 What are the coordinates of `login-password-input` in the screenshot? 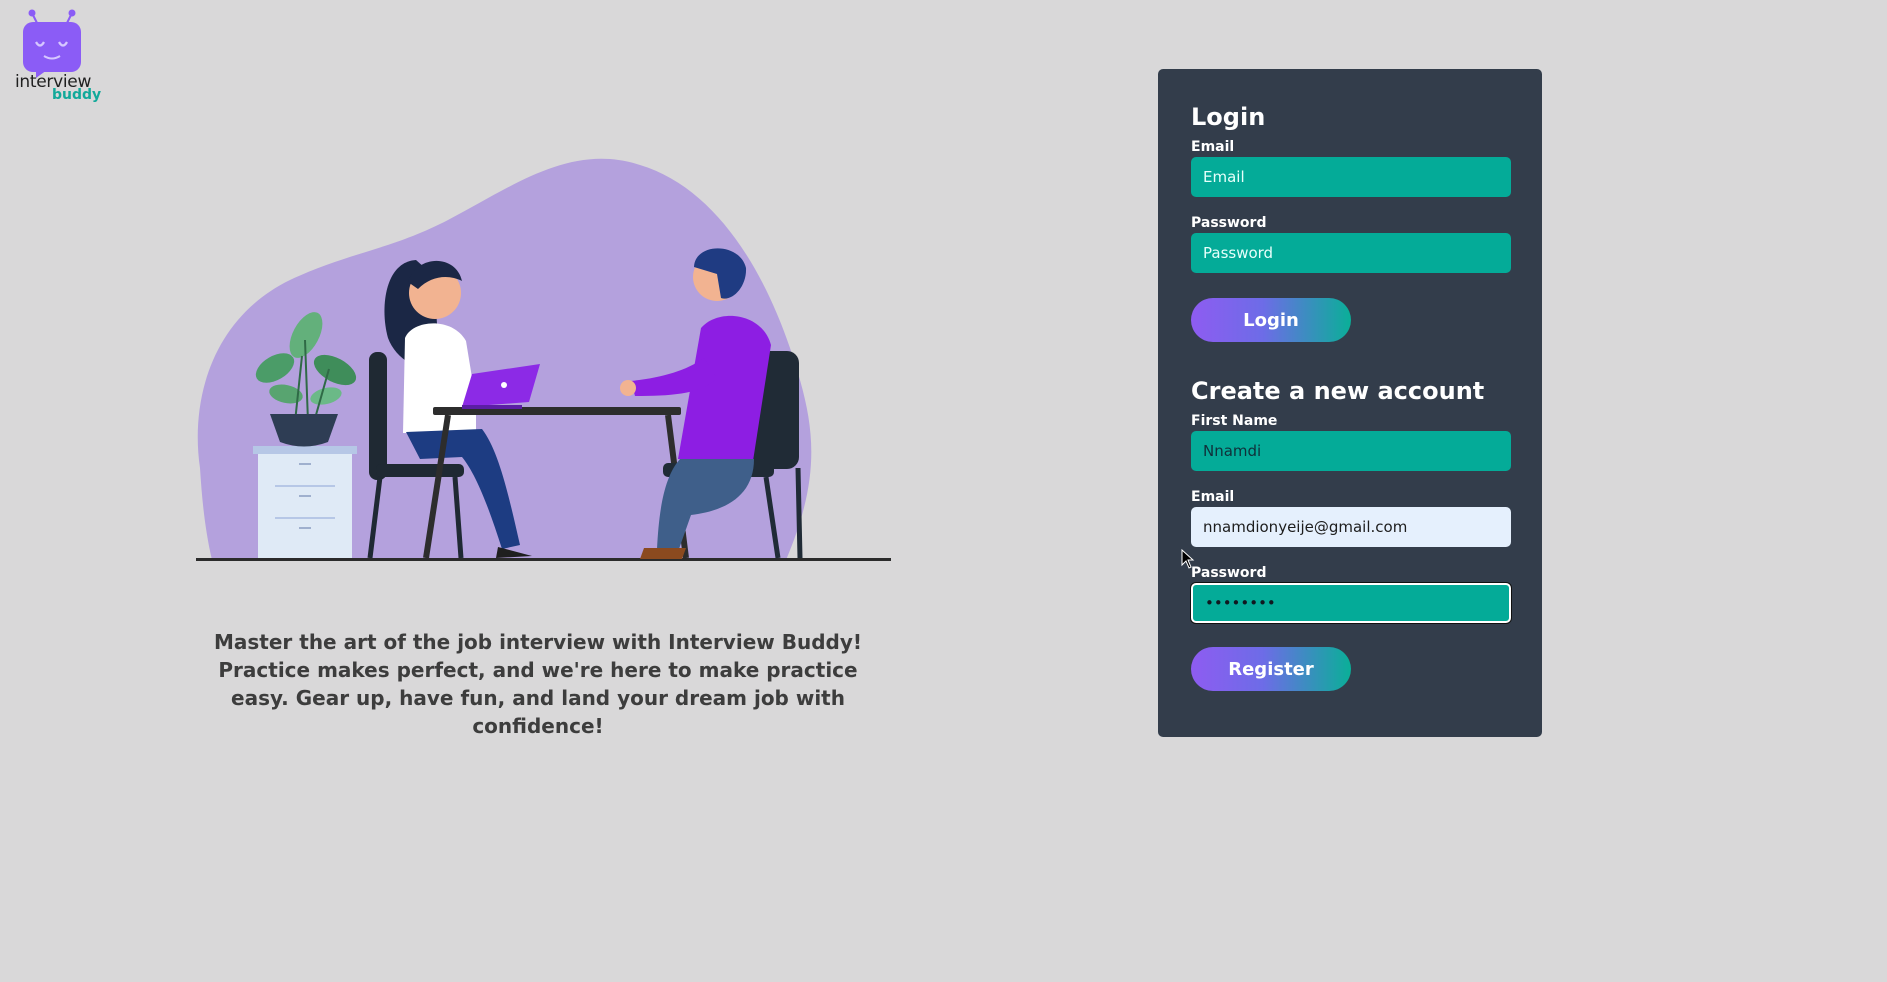 It's located at (1351, 253).